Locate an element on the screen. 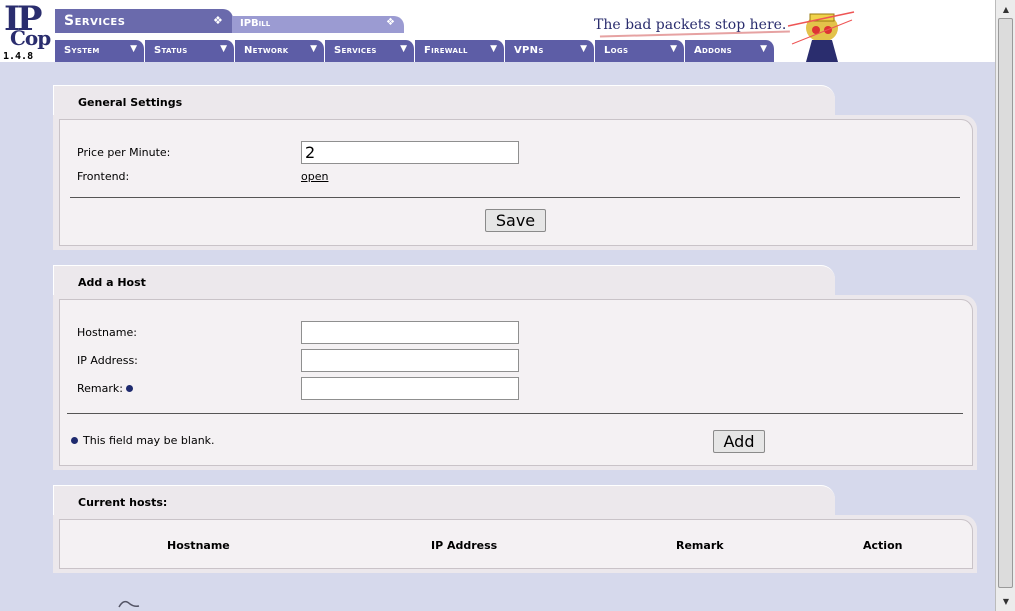 This screenshot has height=611, width=1015. nav-item-label: Addons is located at coordinates (713, 50).